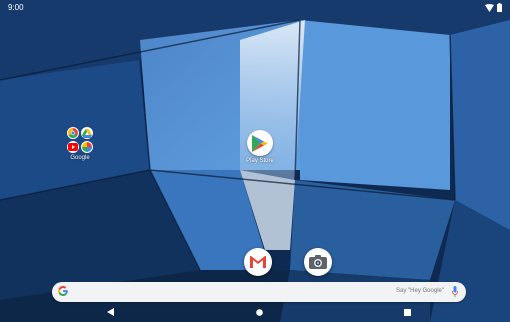 The image size is (510, 322). What do you see at coordinates (80, 158) in the screenshot?
I see `folder-label: Google` at bounding box center [80, 158].